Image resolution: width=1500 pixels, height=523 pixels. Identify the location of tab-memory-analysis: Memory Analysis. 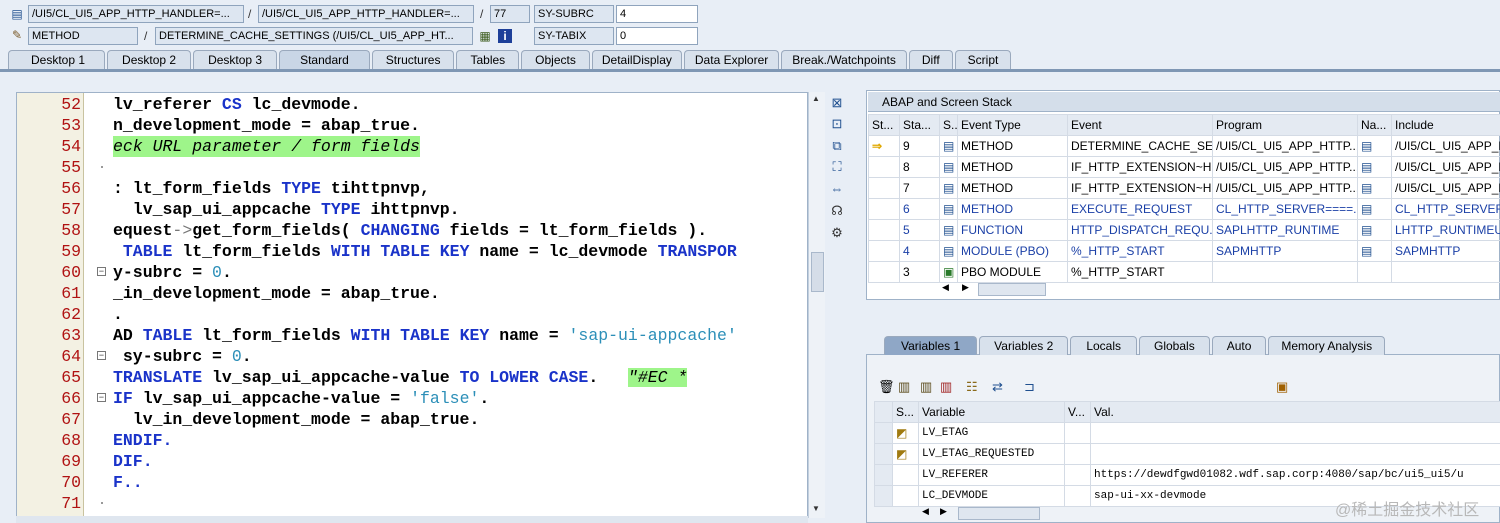
(1327, 345).